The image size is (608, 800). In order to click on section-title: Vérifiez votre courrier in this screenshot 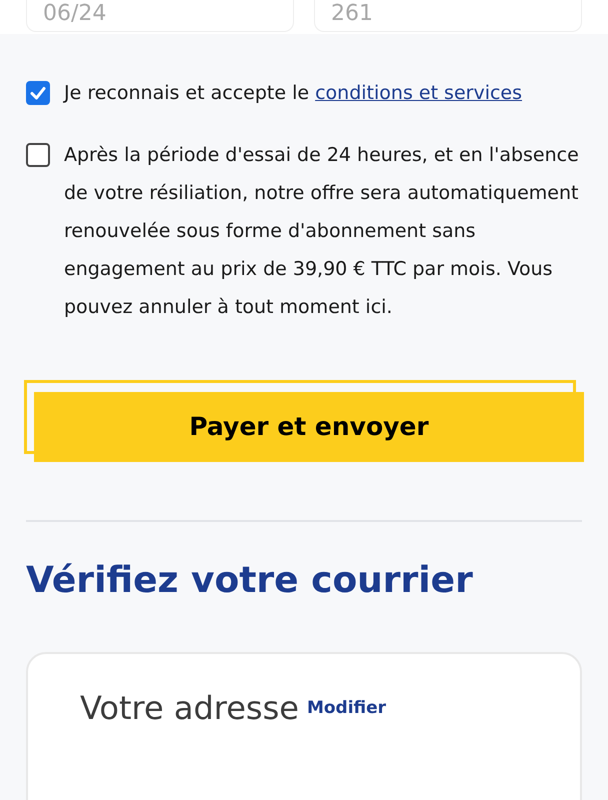, I will do `click(249, 581)`.